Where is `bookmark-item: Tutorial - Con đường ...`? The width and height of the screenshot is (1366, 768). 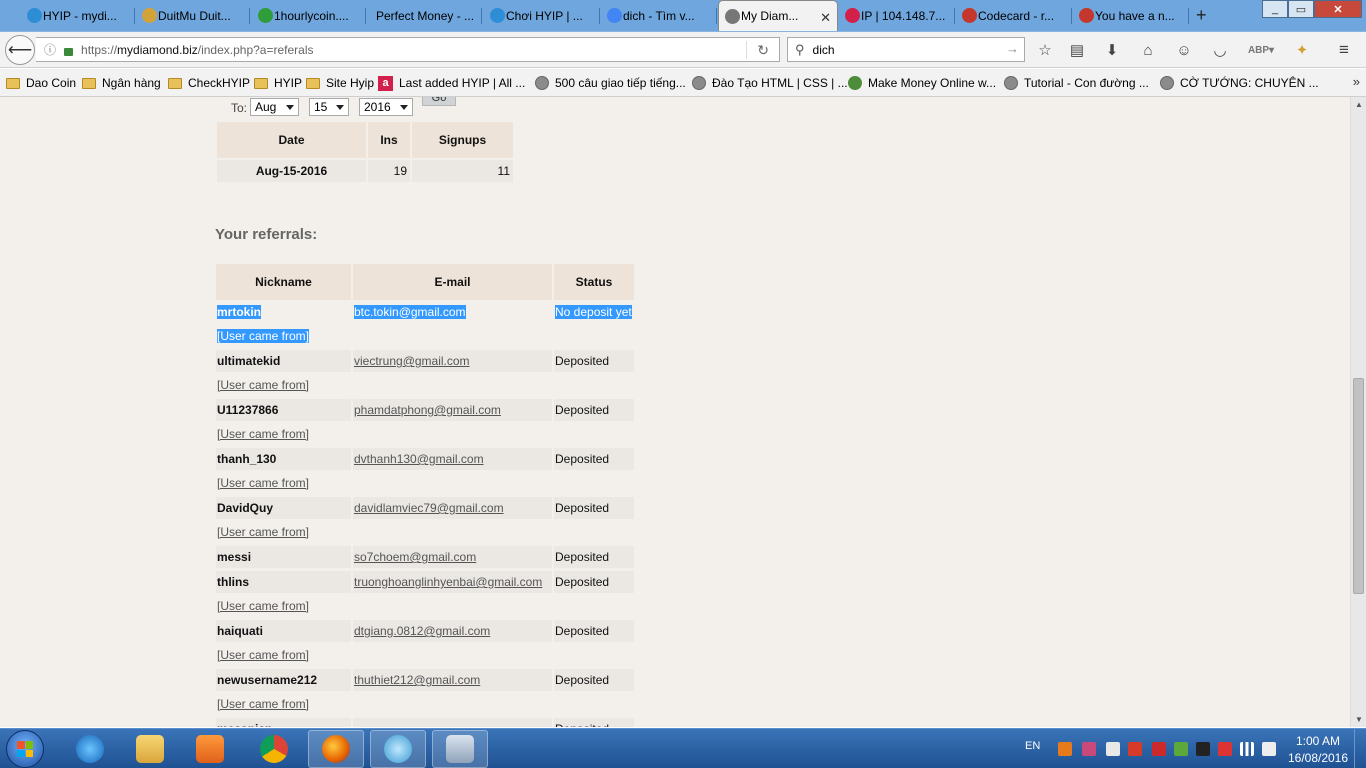
bookmark-item: Tutorial - Con đường ... is located at coordinates (1076, 83).